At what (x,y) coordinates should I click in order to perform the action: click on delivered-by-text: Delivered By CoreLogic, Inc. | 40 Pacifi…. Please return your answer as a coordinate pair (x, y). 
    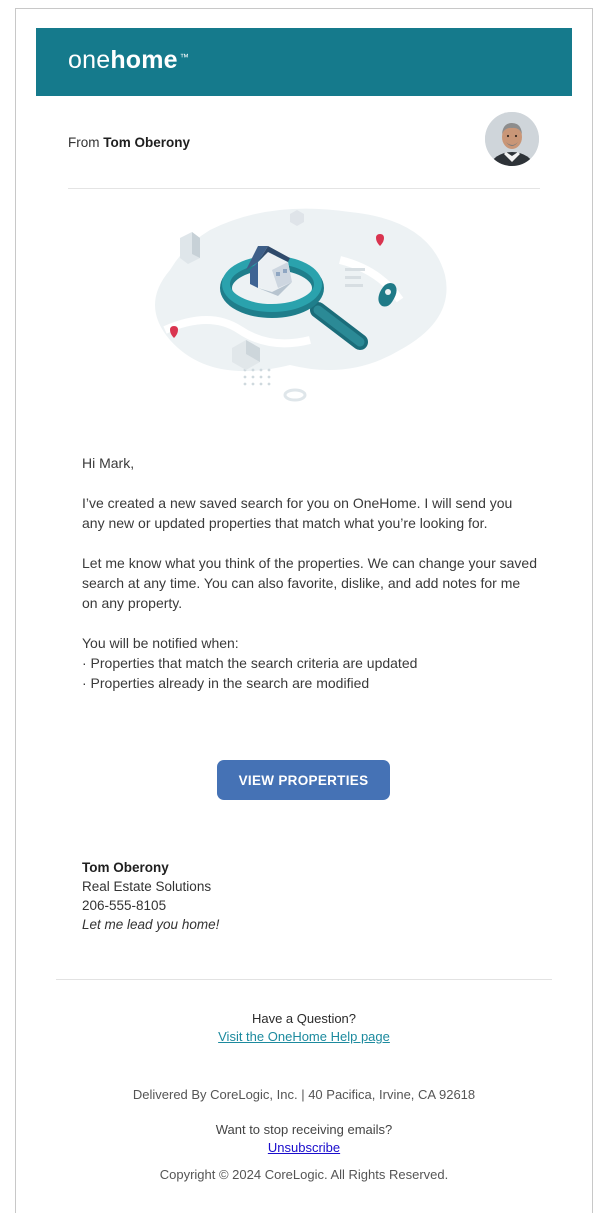
    Looking at the image, I should click on (304, 1094).